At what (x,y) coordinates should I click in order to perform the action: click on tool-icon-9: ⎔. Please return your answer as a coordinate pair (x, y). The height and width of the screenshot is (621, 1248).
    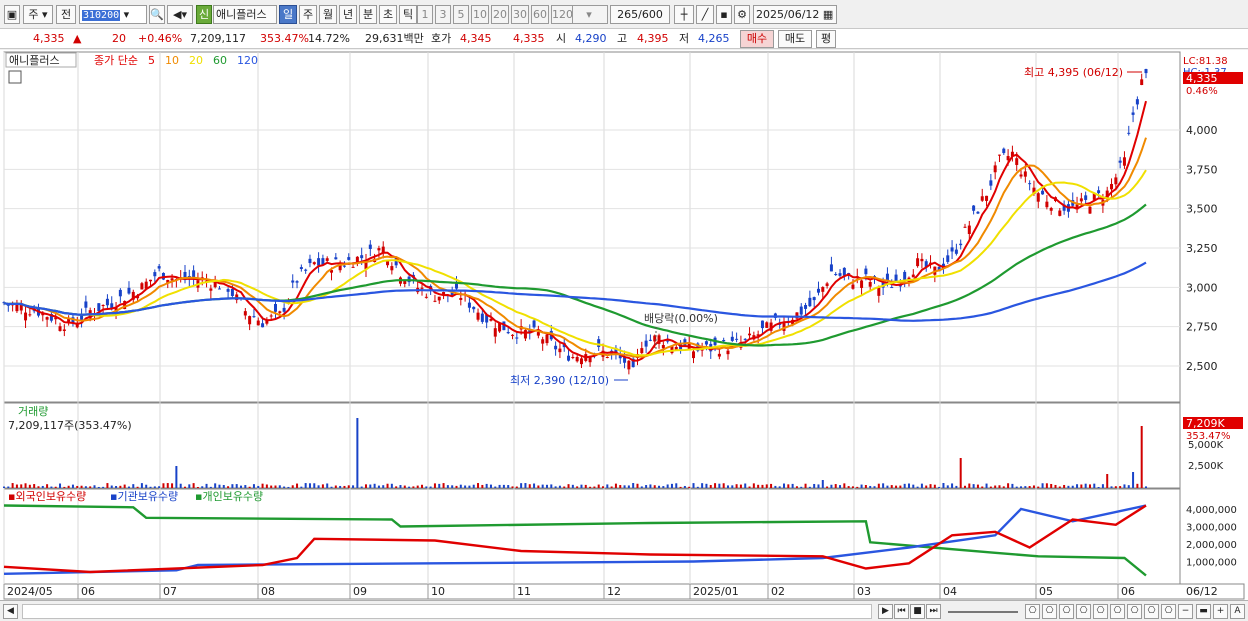
    Looking at the image, I should click on (1168, 611).